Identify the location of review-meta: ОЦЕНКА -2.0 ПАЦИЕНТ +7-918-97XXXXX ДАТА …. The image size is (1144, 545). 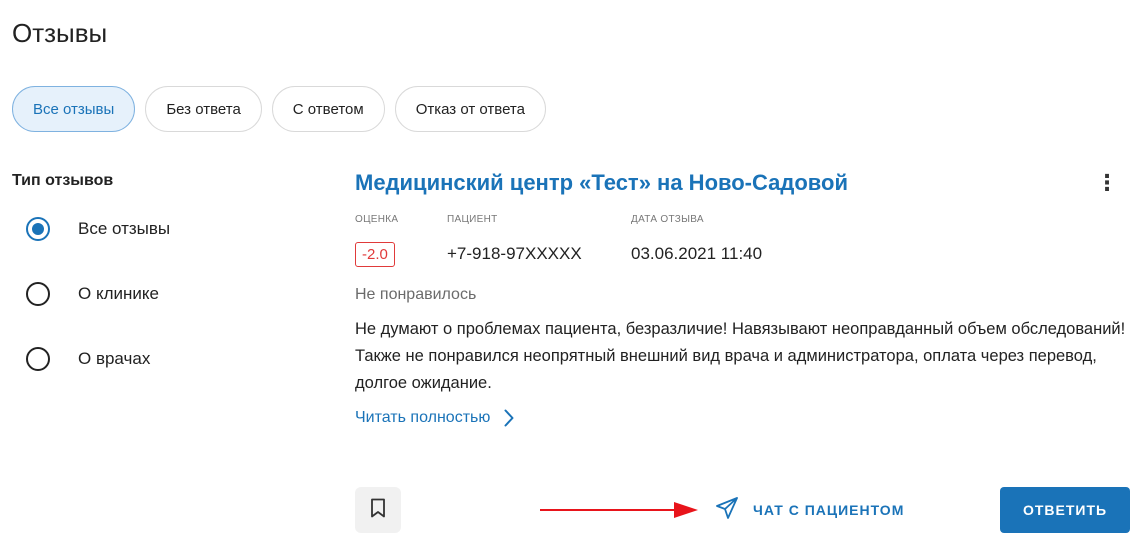
(742, 240).